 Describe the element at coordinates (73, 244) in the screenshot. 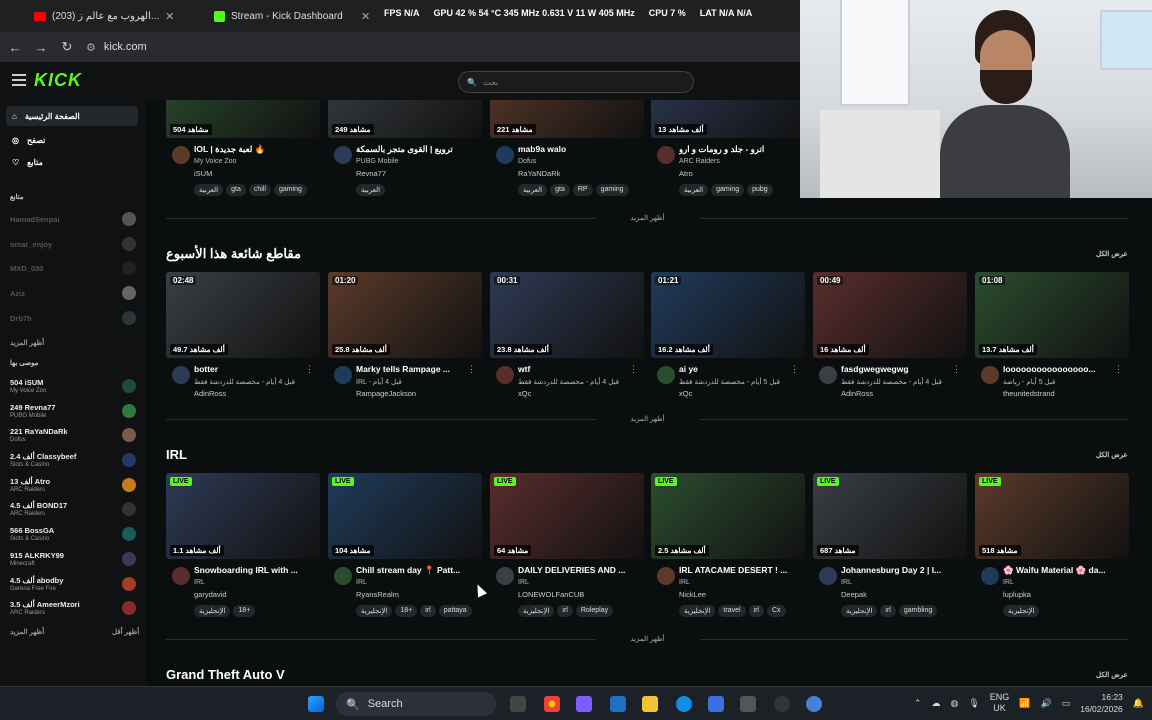

I see `sidebar-channel: omar_enjoy` at that location.